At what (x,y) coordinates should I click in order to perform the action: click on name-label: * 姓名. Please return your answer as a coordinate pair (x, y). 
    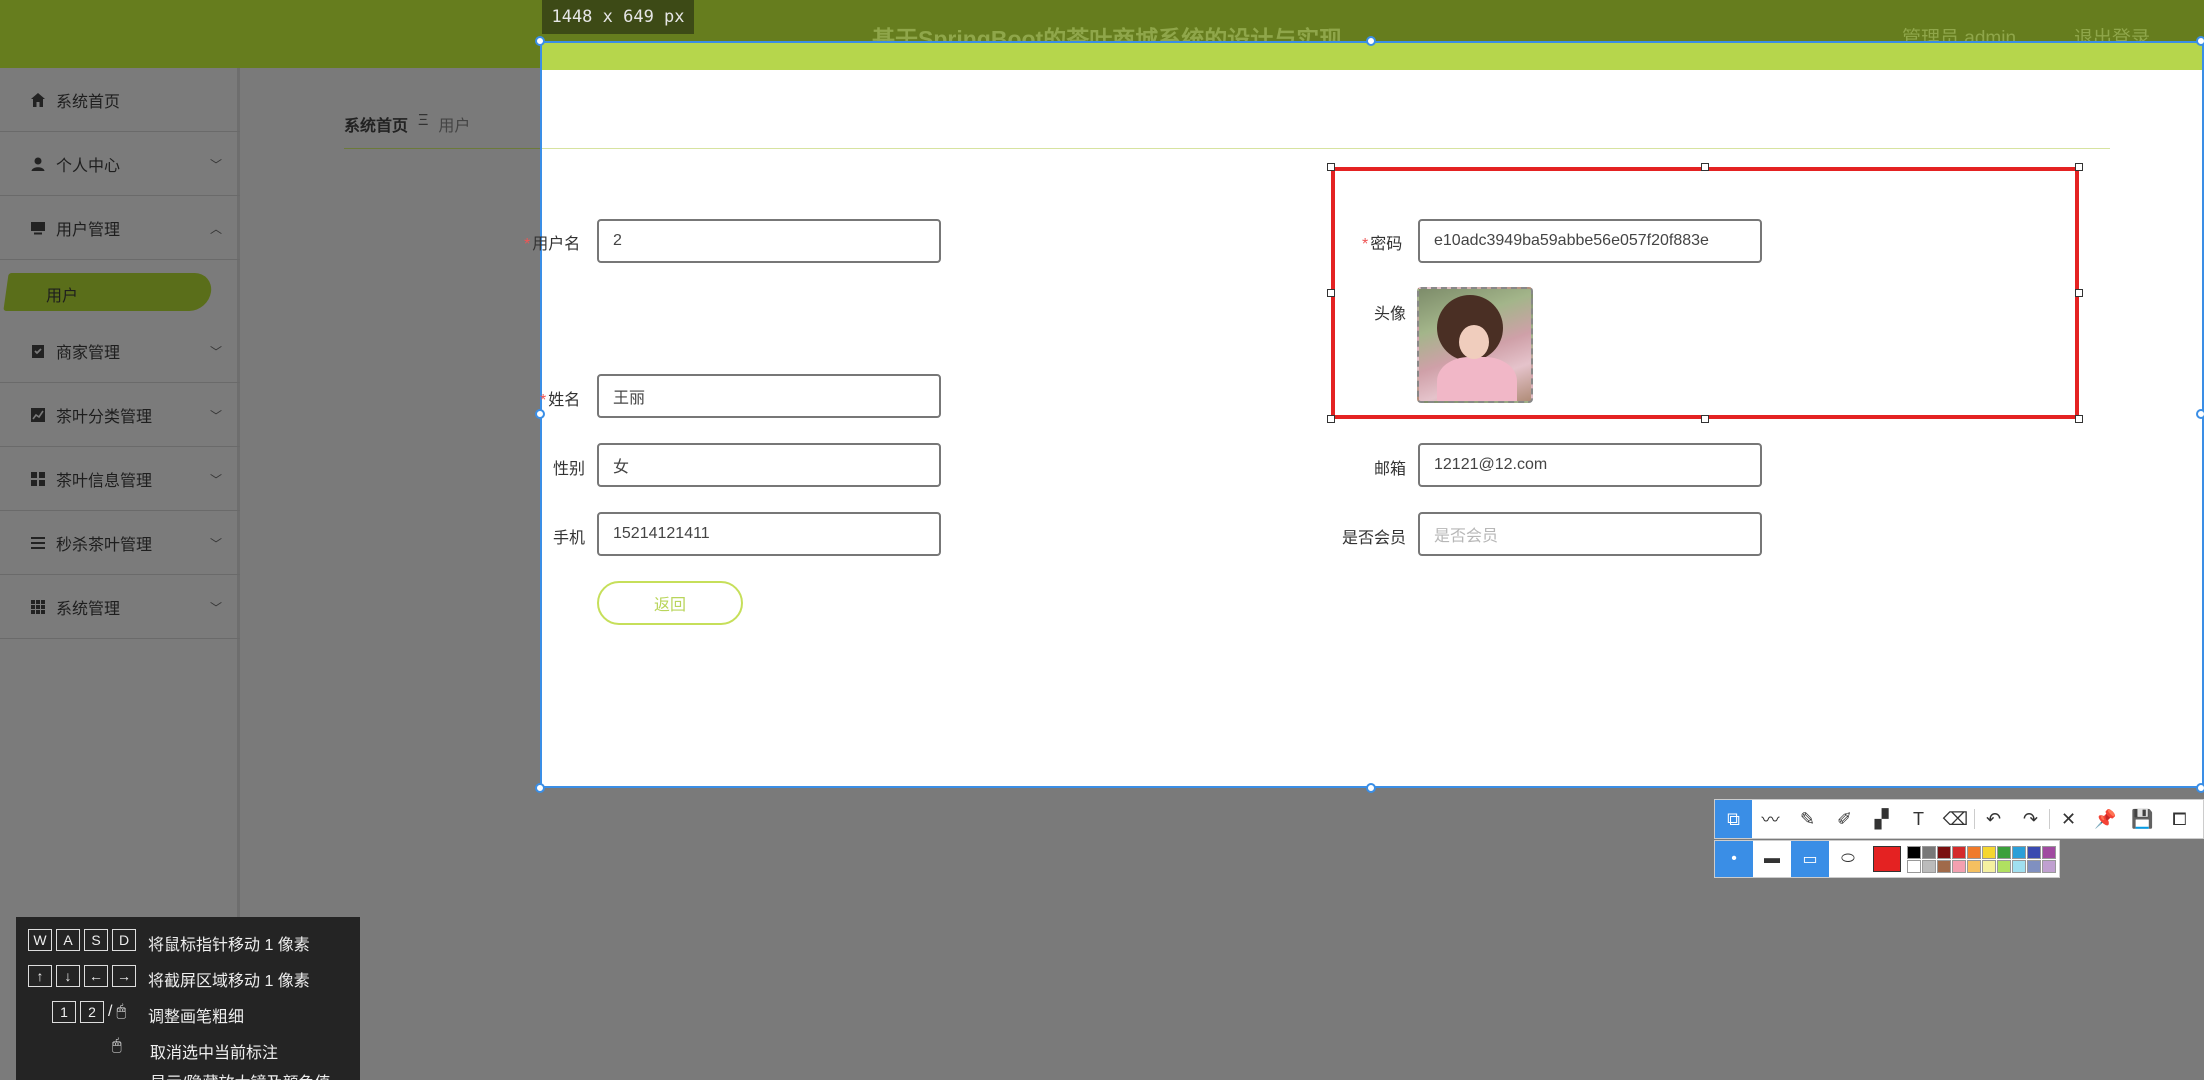
    Looking at the image, I should click on (560, 400).